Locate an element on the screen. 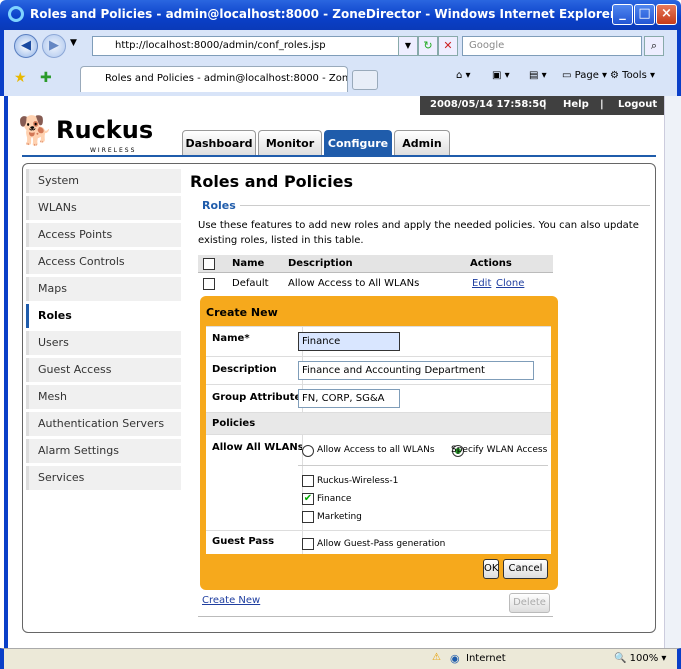 The height and width of the screenshot is (669, 681). create-new-header: Create New is located at coordinates (242, 312).